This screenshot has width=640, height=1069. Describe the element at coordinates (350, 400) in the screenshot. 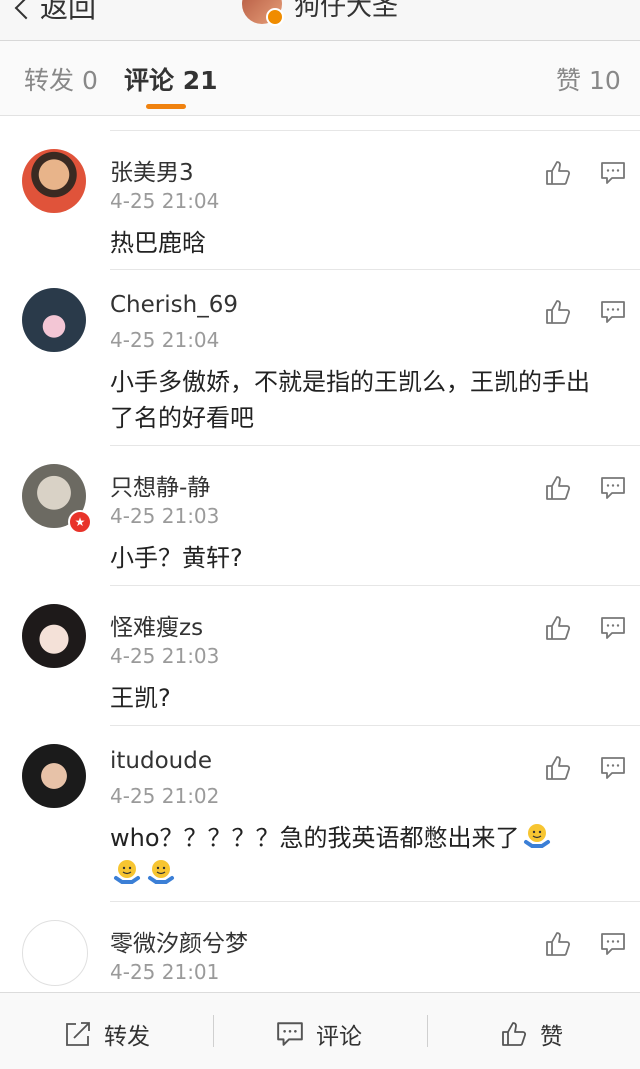

I see `comment-text: 小手多傲娇，不就是指的王凯么，王凯的手出了名的好看吧` at that location.